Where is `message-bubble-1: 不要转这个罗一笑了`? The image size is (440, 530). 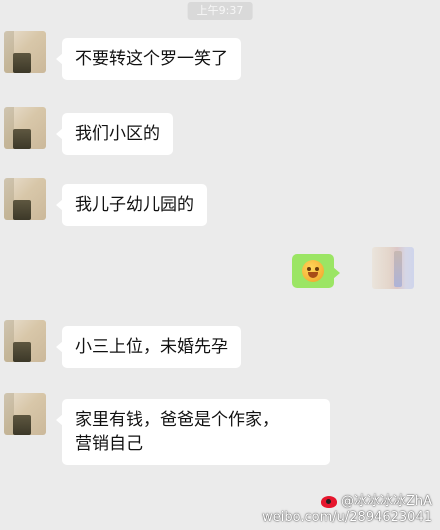 message-bubble-1: 不要转这个罗一笑了 is located at coordinates (148, 59).